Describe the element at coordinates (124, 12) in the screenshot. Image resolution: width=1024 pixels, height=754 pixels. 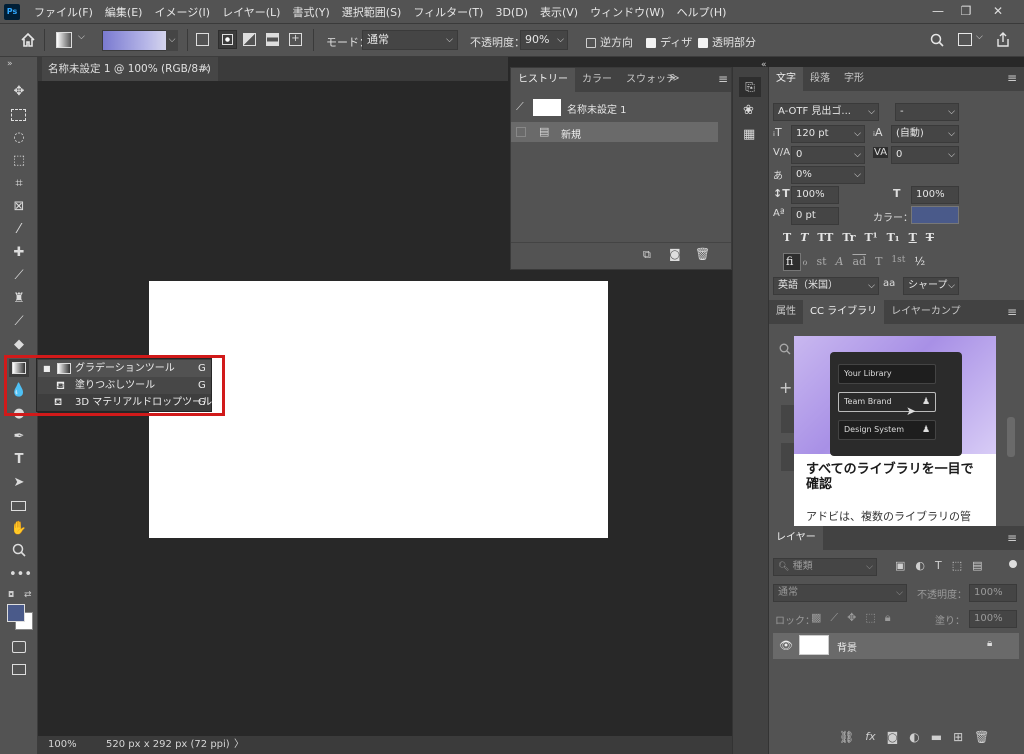
I see `menu-item: 編集(E)` at that location.